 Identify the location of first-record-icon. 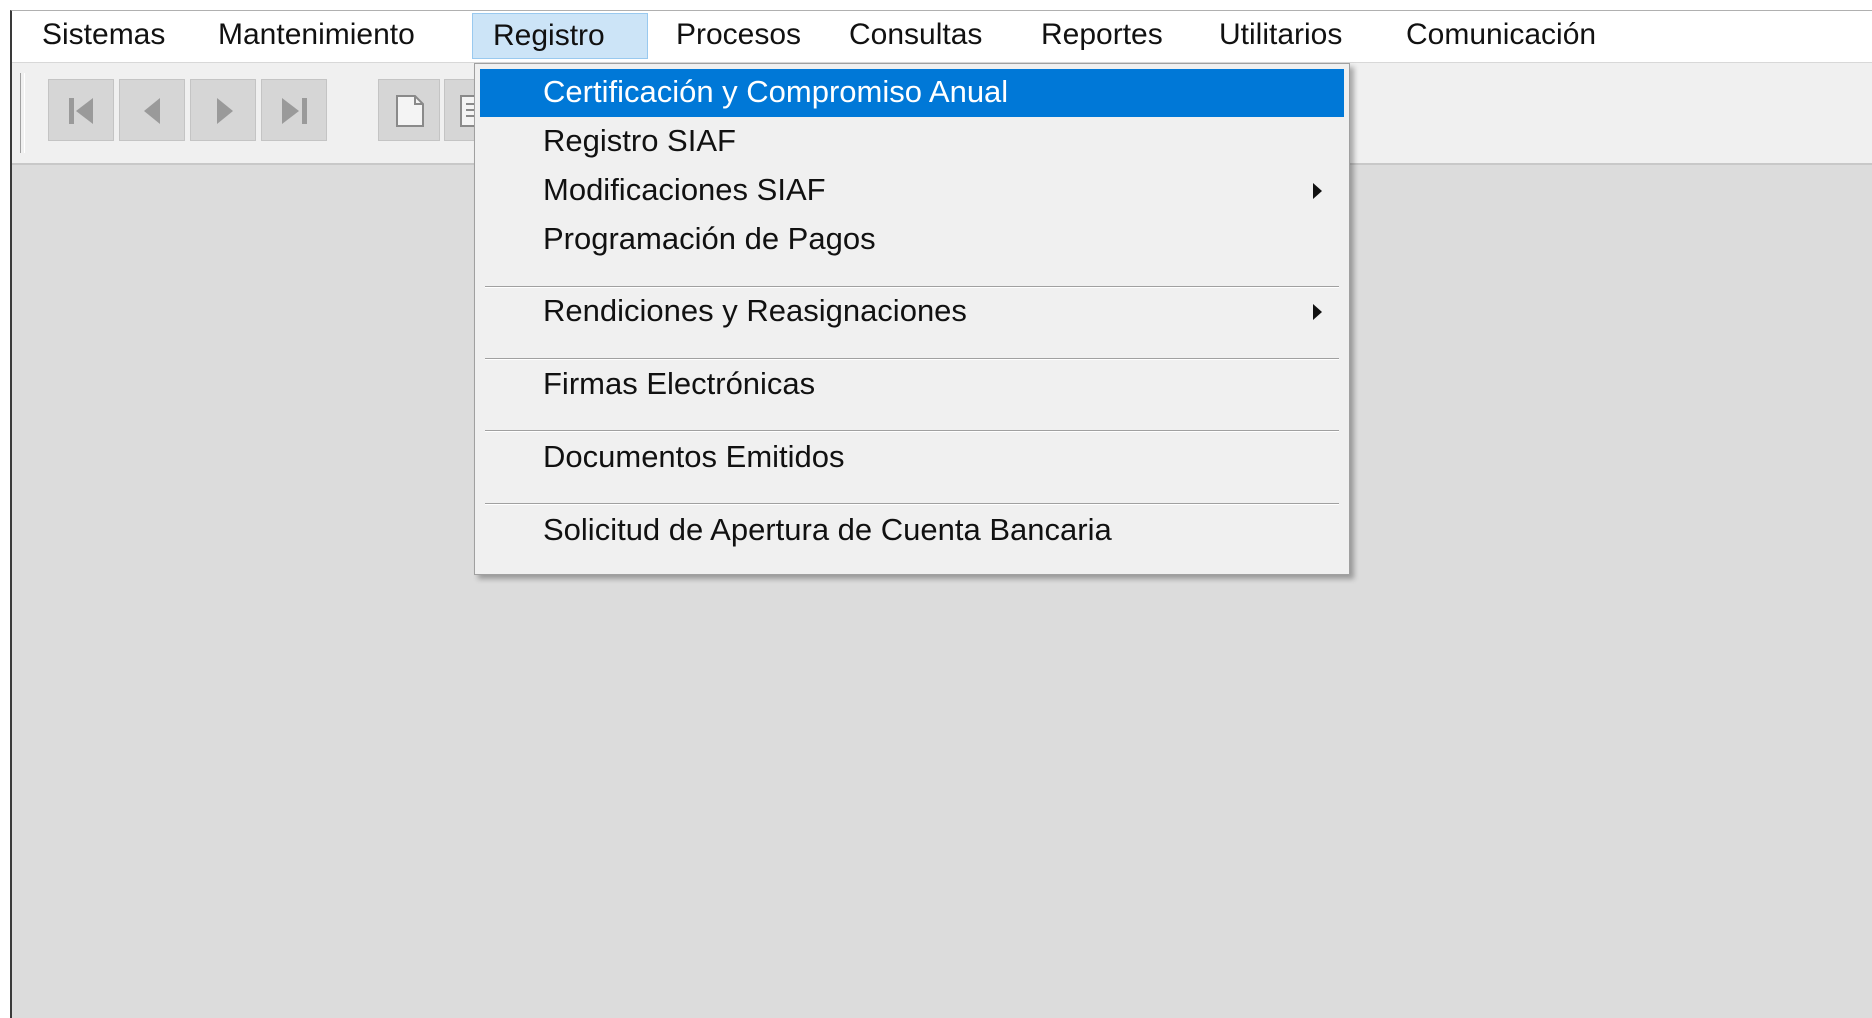
(81, 111).